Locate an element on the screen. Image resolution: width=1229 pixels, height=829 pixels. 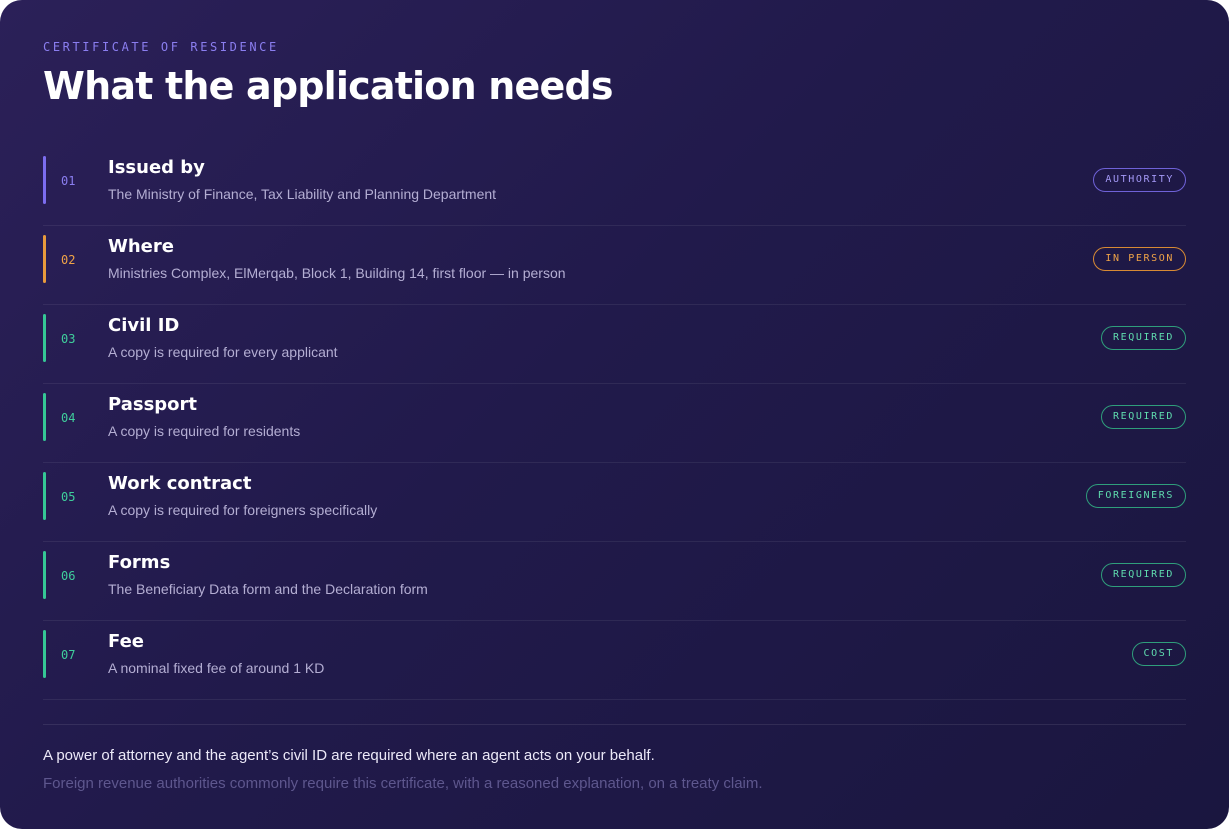
item-description: A copy is required for every applicant is located at coordinates (223, 352).